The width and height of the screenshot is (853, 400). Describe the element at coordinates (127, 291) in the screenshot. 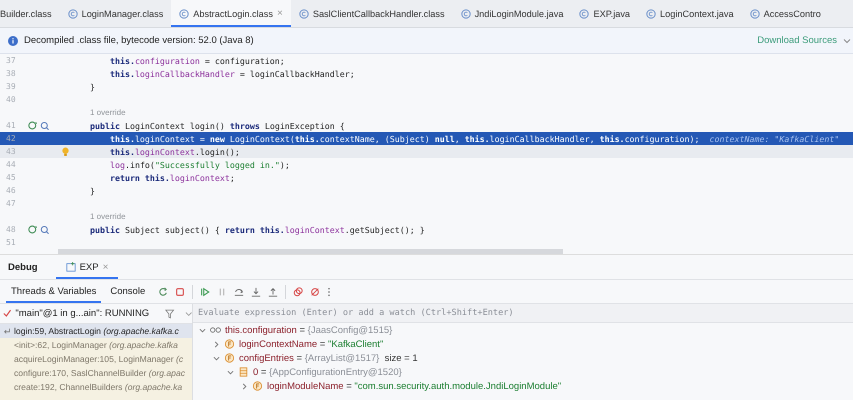

I see `panel-tab: Console` at that location.